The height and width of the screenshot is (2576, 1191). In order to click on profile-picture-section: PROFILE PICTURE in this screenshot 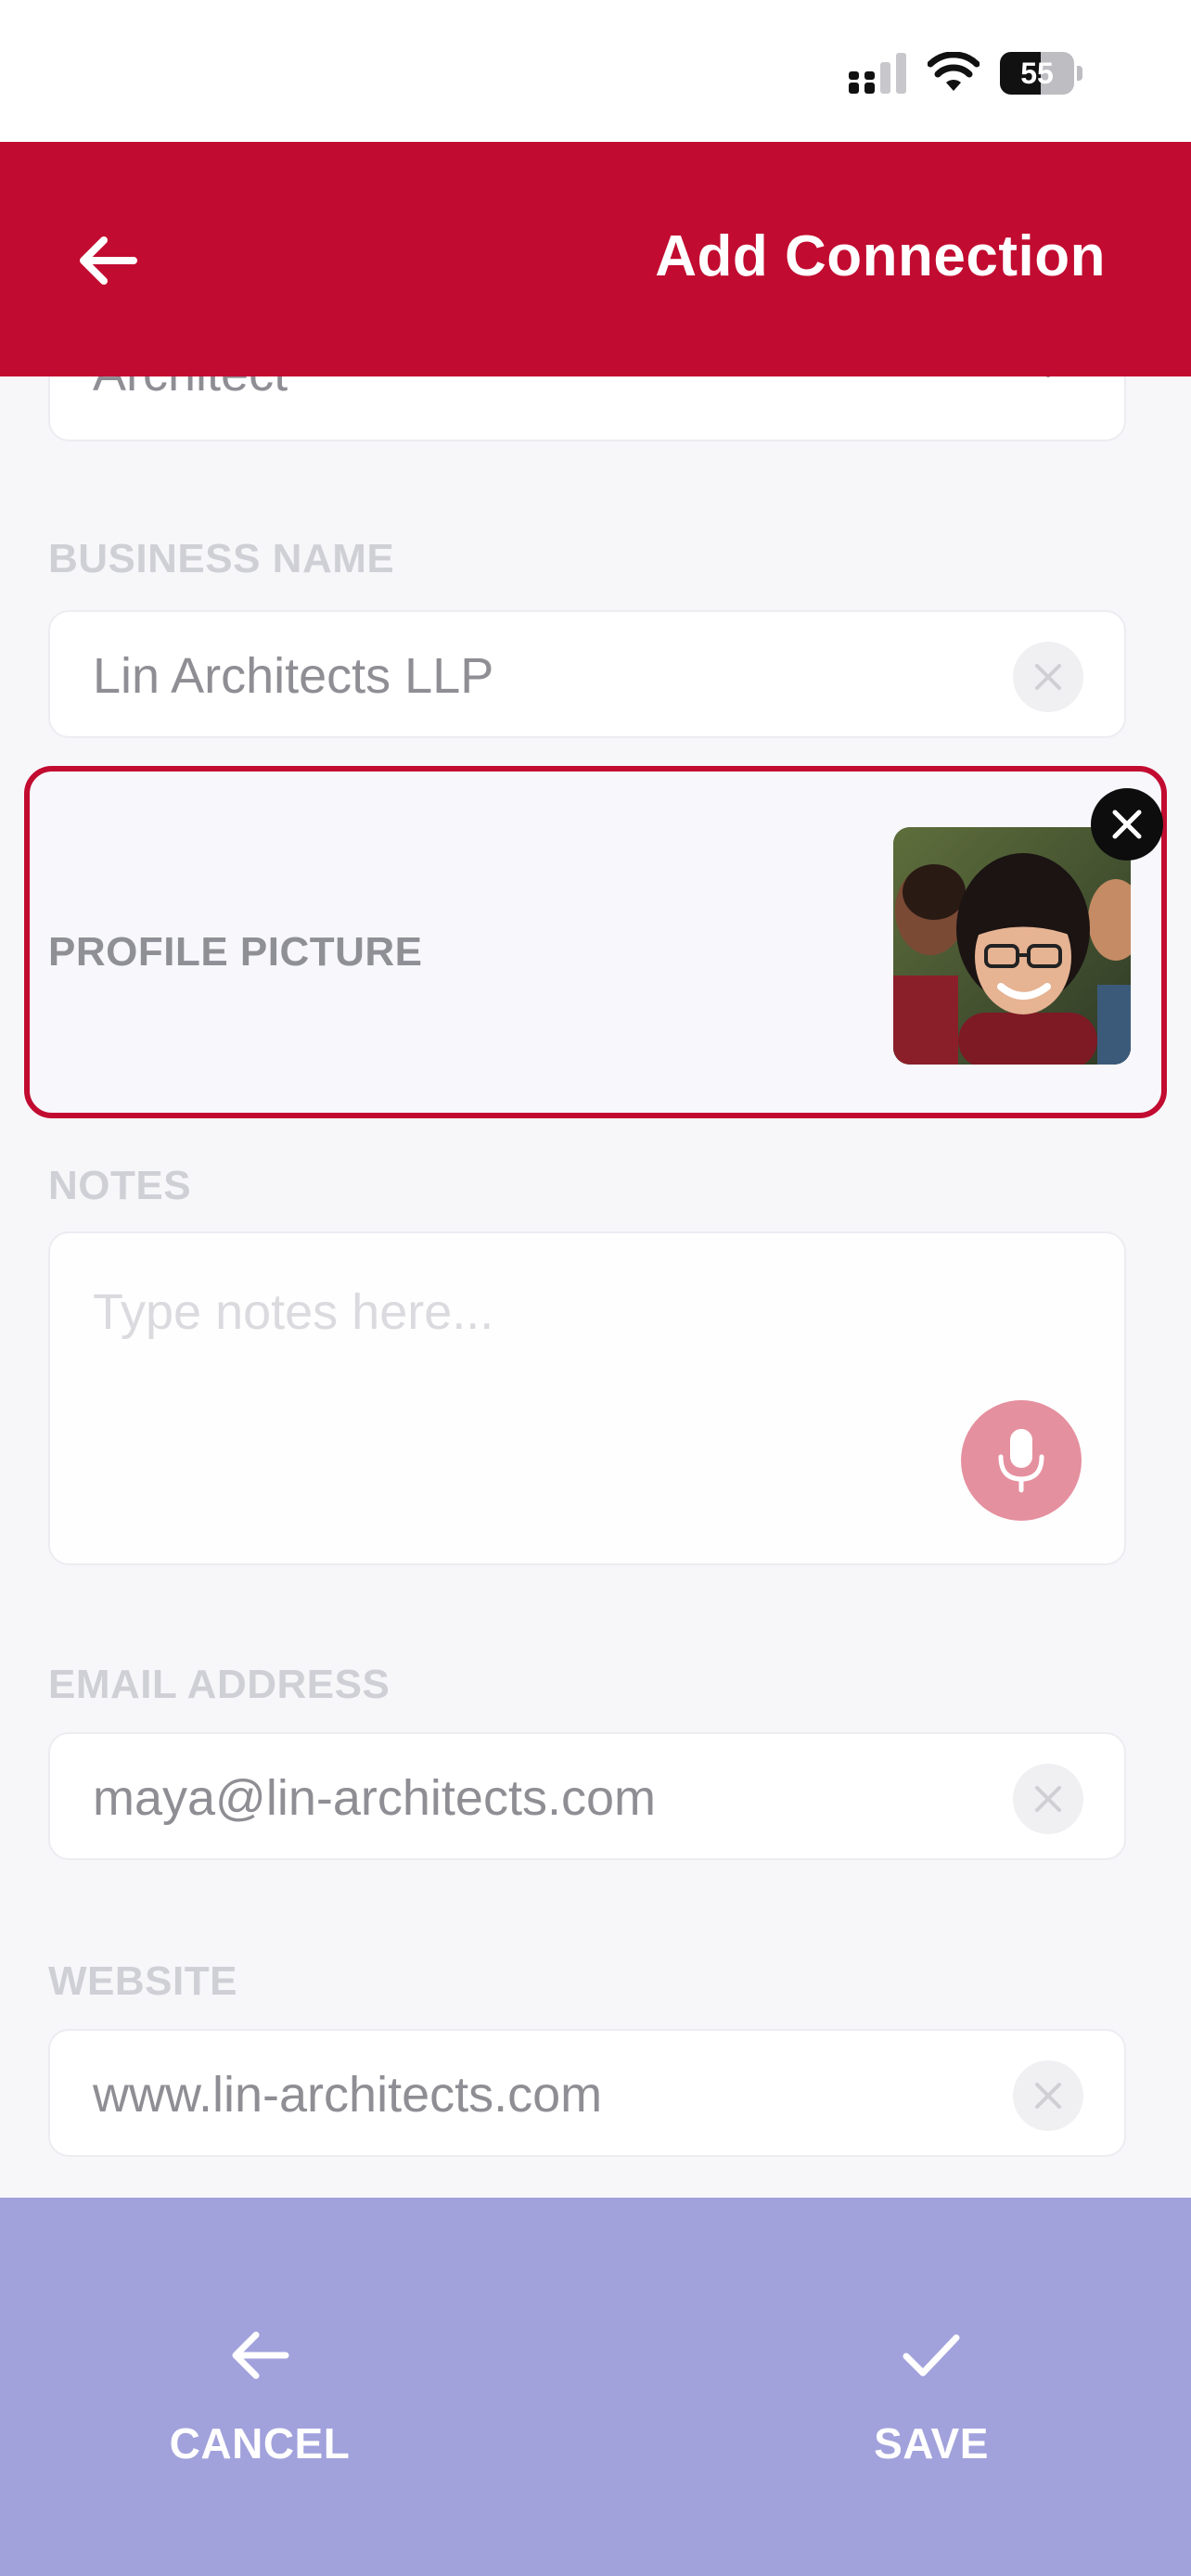, I will do `click(595, 942)`.